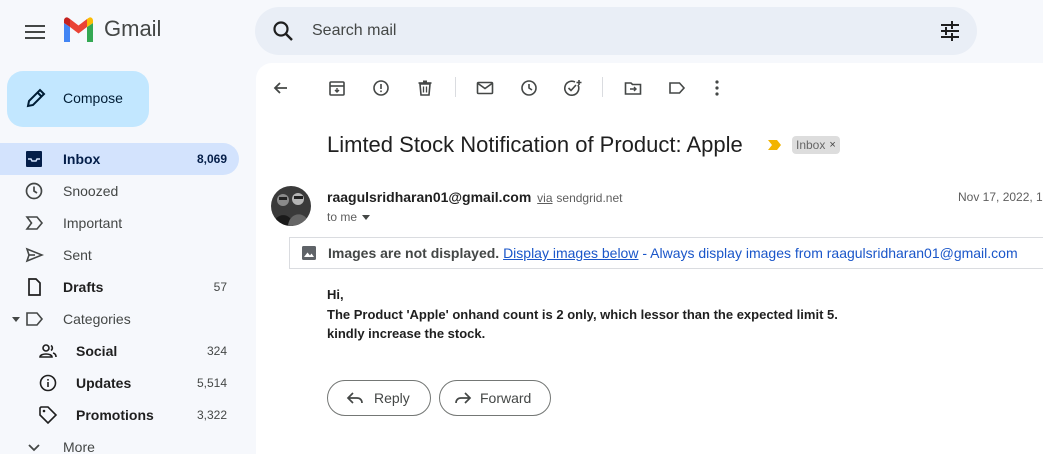 The height and width of the screenshot is (454, 1043). What do you see at coordinates (1000, 197) in the screenshot?
I see `email-date: Nov 17, 2022, 10` at bounding box center [1000, 197].